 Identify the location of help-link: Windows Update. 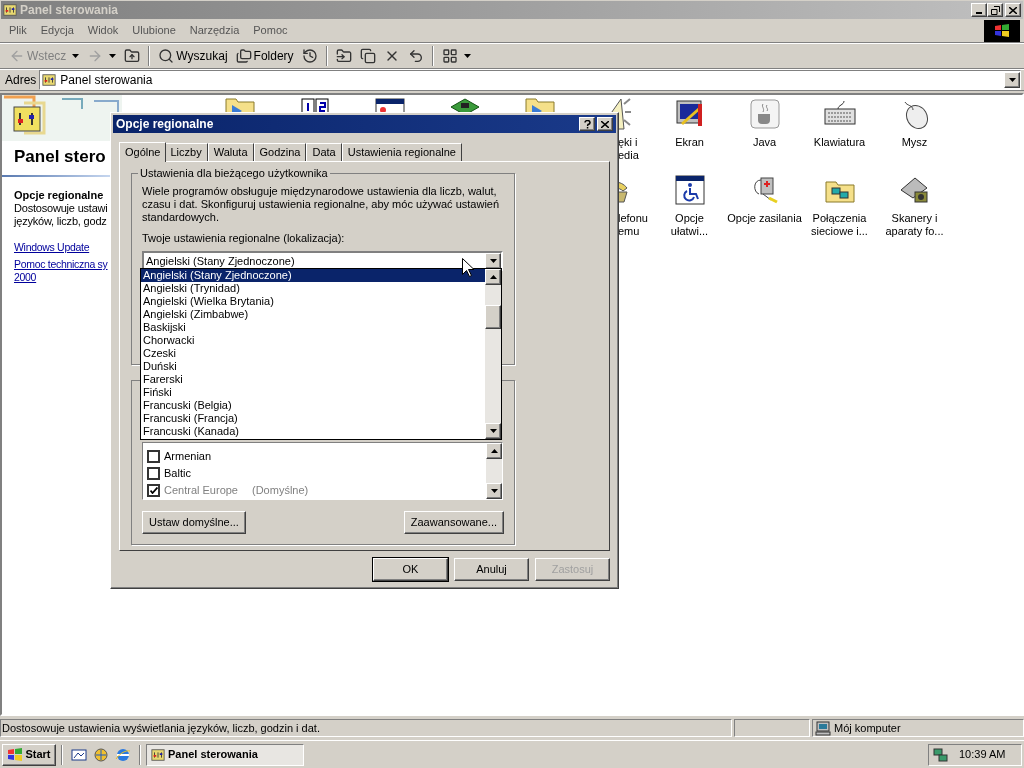
(52, 247).